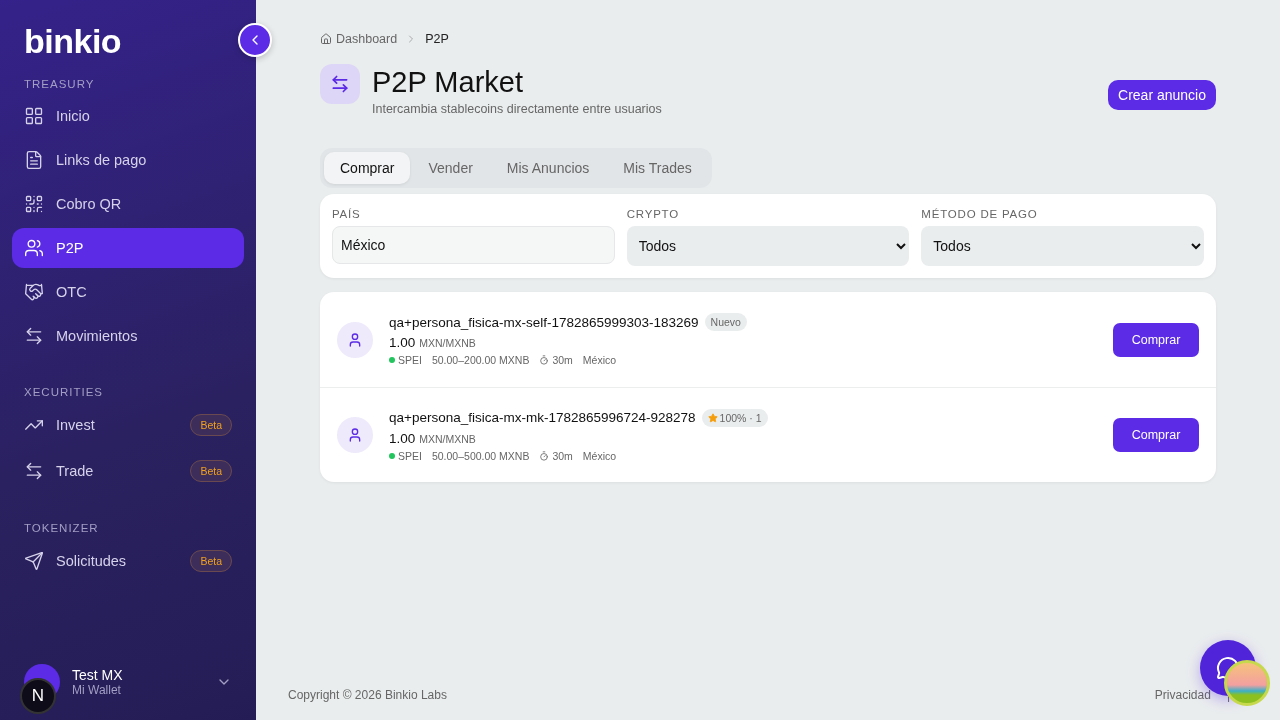  What do you see at coordinates (437, 39) in the screenshot?
I see `breadcrumb-current: P2P` at bounding box center [437, 39].